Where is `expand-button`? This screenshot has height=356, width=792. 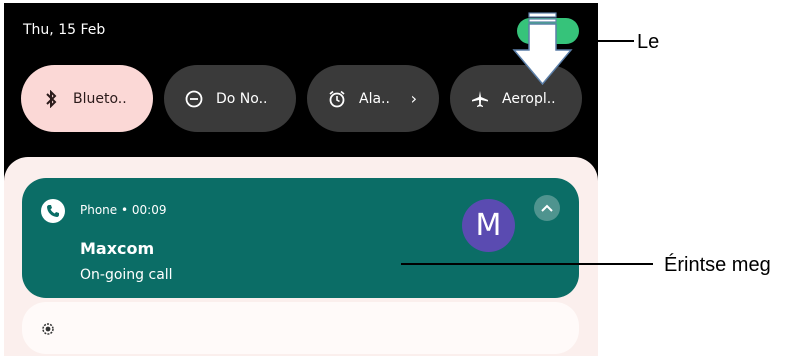 expand-button is located at coordinates (547, 208).